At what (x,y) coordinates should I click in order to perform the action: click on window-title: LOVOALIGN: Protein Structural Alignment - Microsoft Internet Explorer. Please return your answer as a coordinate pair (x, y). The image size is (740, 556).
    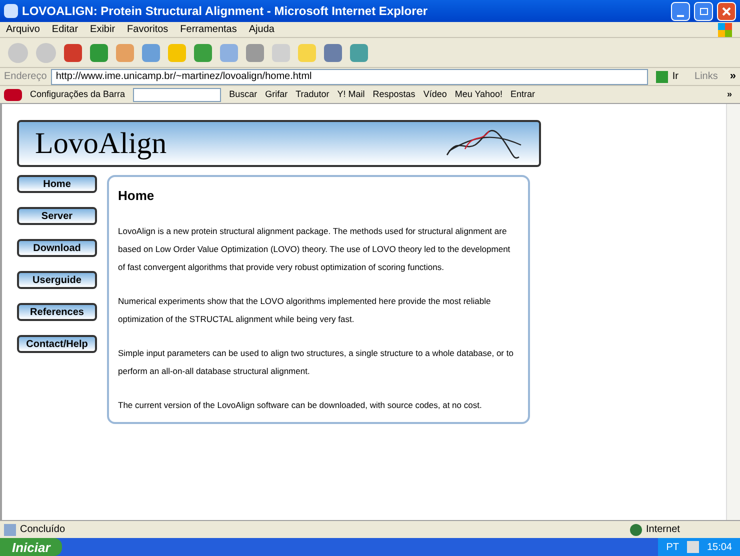
    Looking at the image, I should click on (225, 11).